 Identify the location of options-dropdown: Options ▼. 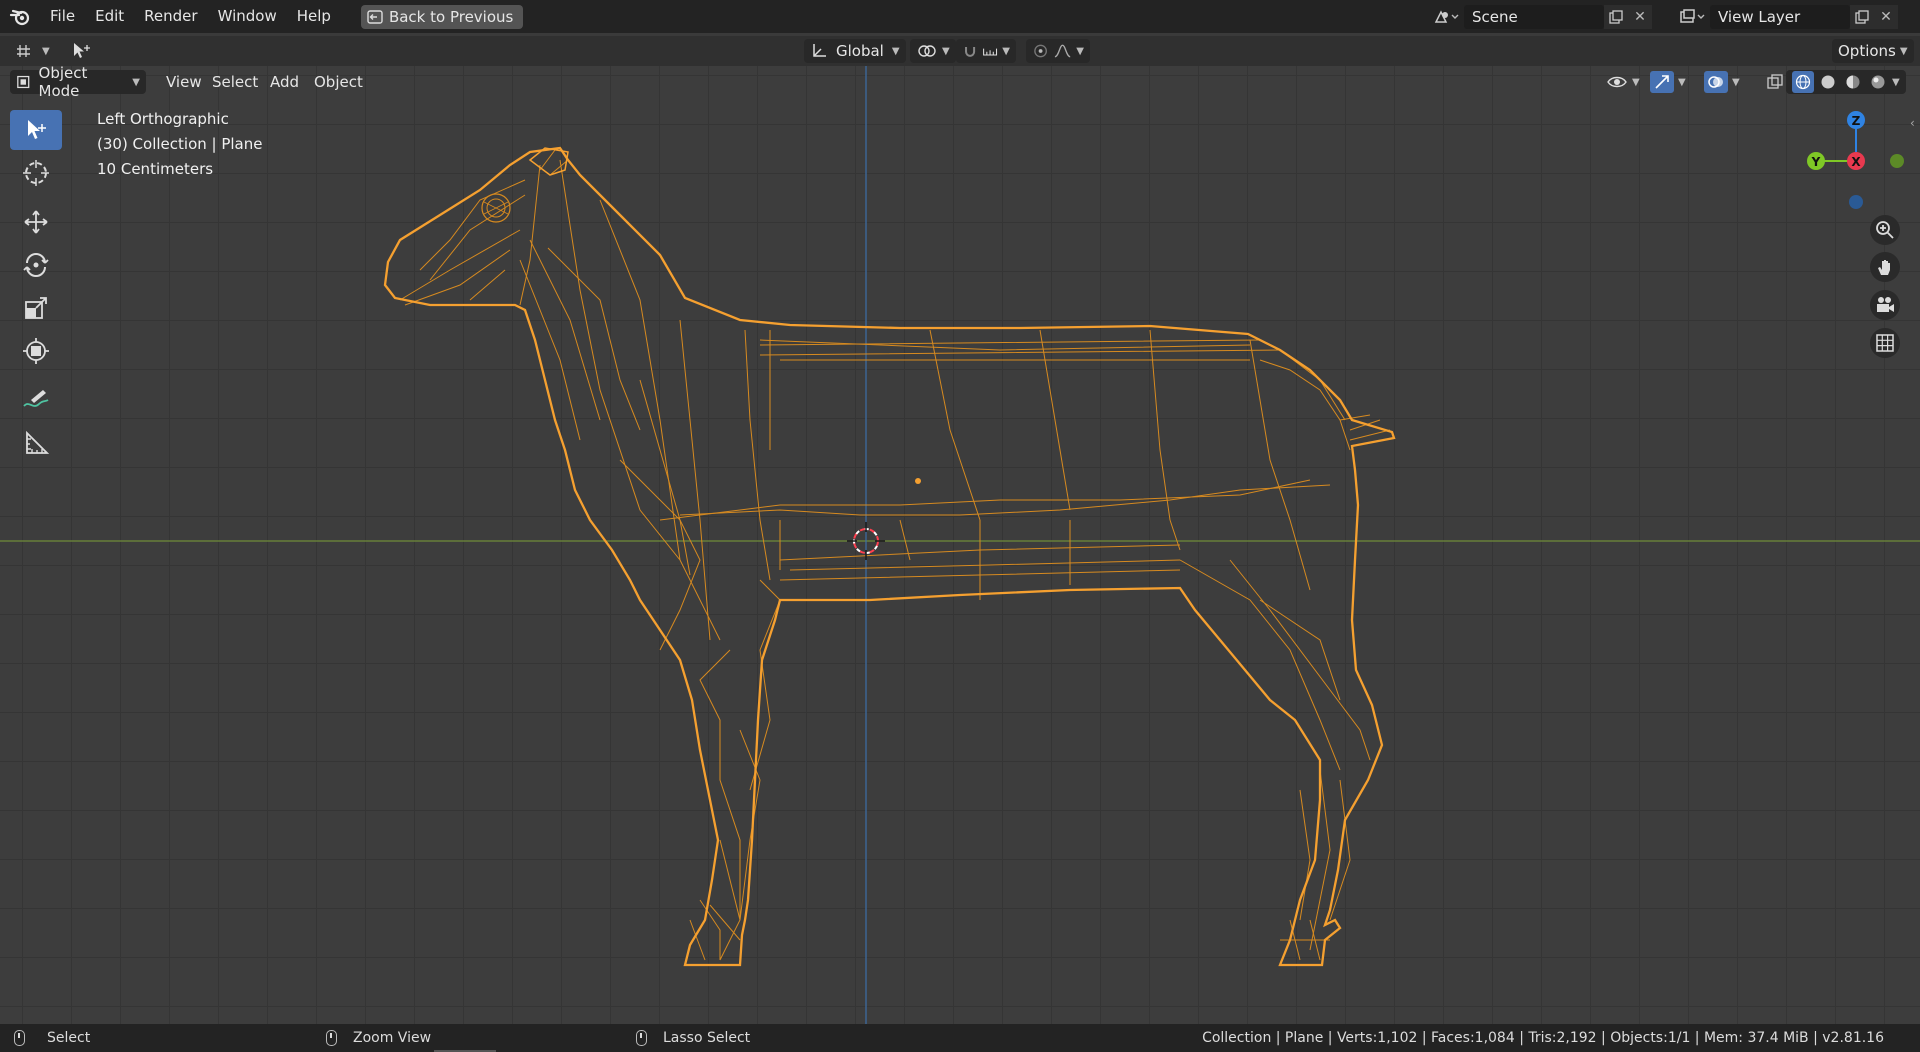
(1873, 51).